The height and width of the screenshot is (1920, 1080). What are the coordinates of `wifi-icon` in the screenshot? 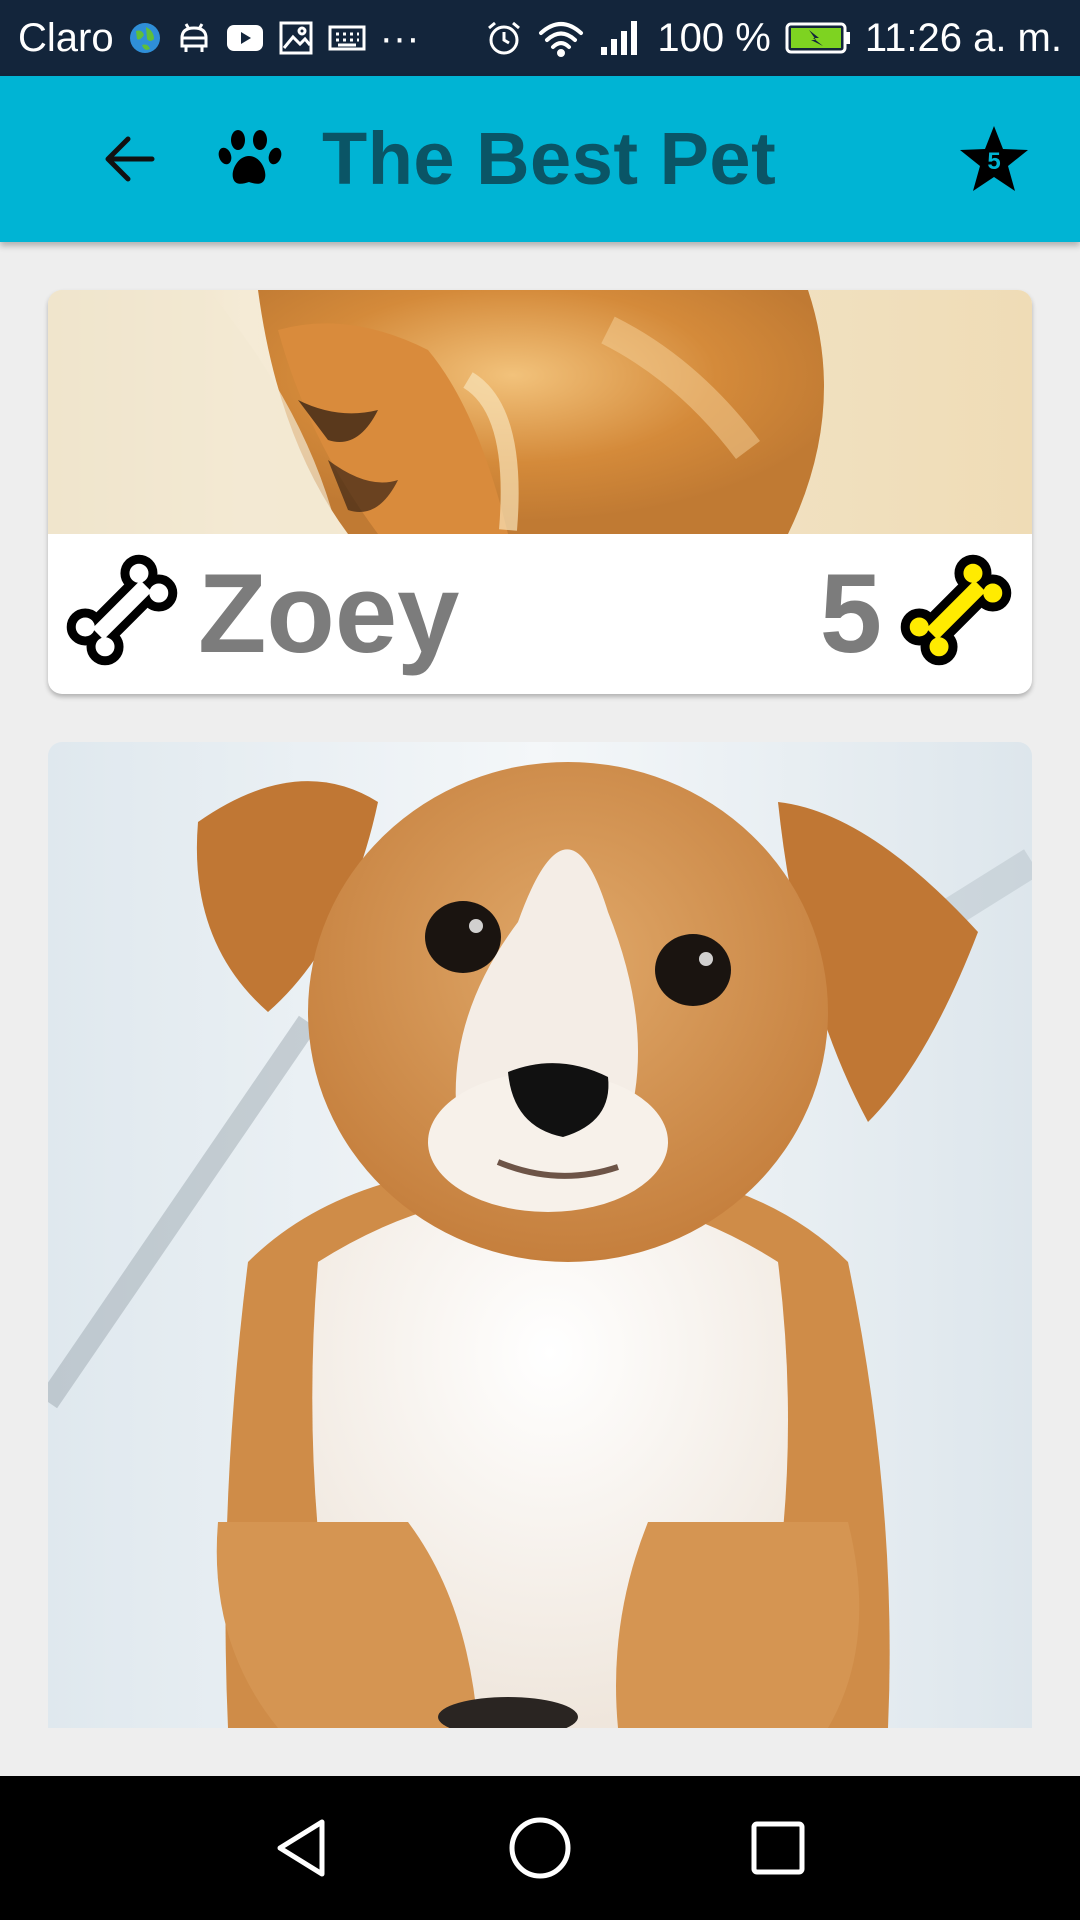 It's located at (561, 38).